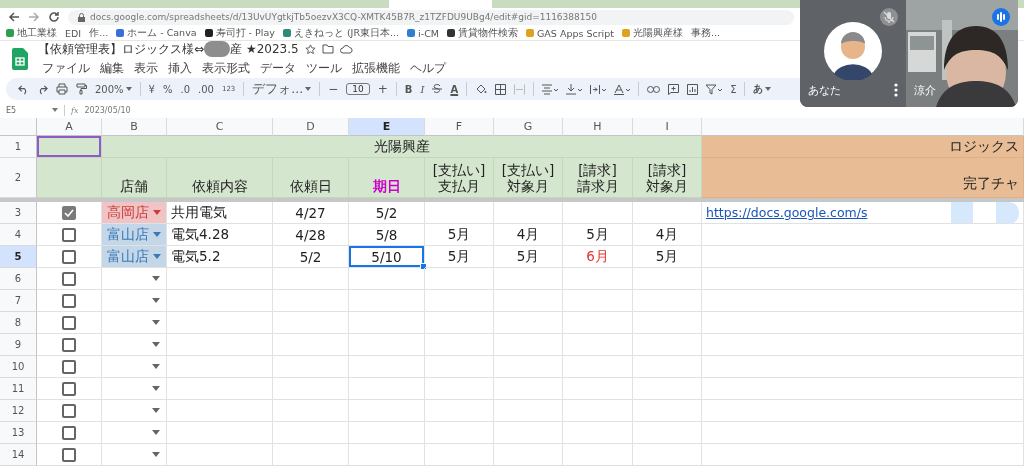 This screenshot has width=1024, height=476. What do you see at coordinates (762, 89) in the screenshot?
I see `input-tools-button: あ` at bounding box center [762, 89].